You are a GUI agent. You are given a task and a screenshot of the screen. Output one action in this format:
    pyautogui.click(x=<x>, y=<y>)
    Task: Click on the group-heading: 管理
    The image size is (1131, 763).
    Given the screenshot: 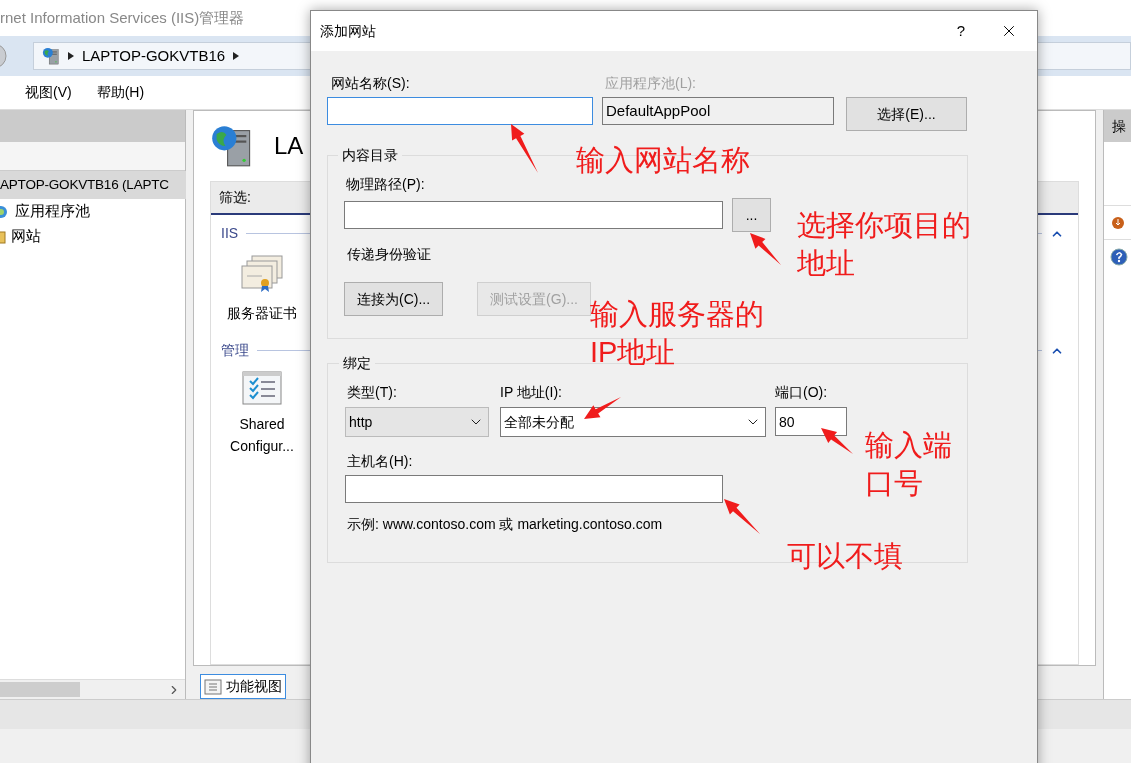 What is the action you would take?
    pyautogui.click(x=235, y=350)
    